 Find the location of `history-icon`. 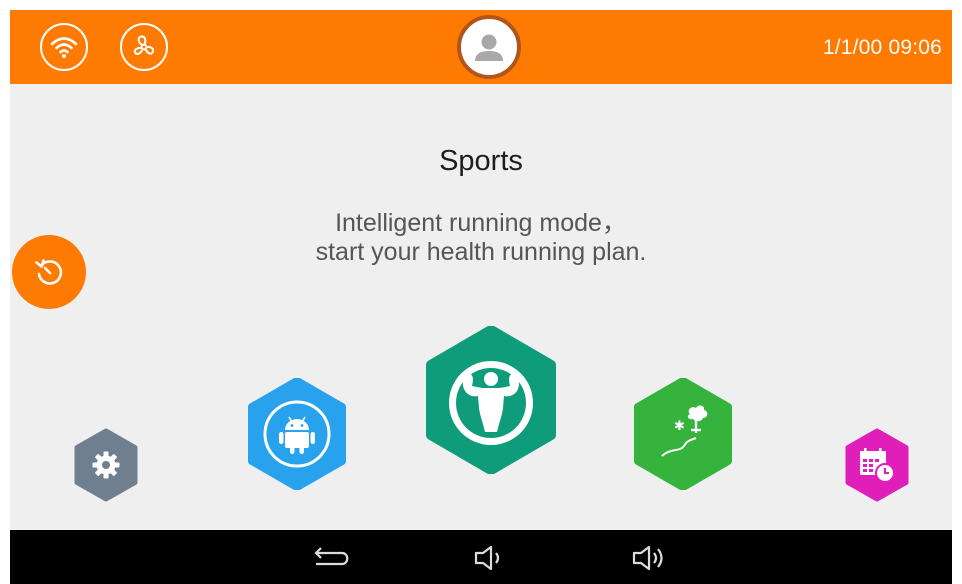

history-icon is located at coordinates (49, 272).